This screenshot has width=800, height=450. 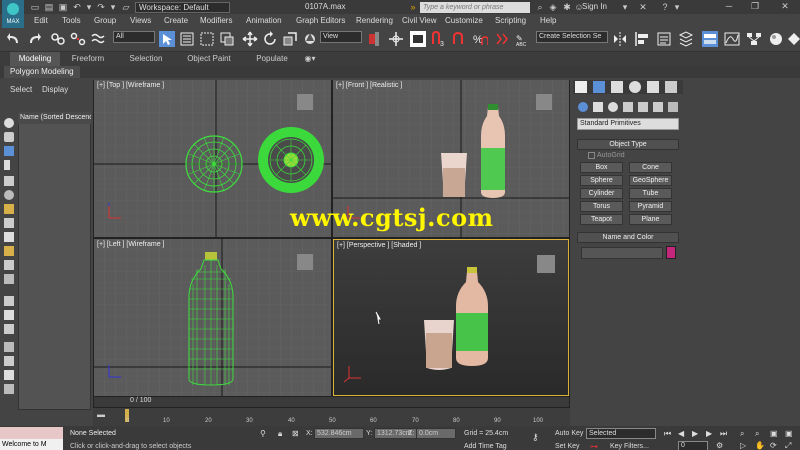 I want to click on display-xrefs-icon, so click(x=9, y=223).